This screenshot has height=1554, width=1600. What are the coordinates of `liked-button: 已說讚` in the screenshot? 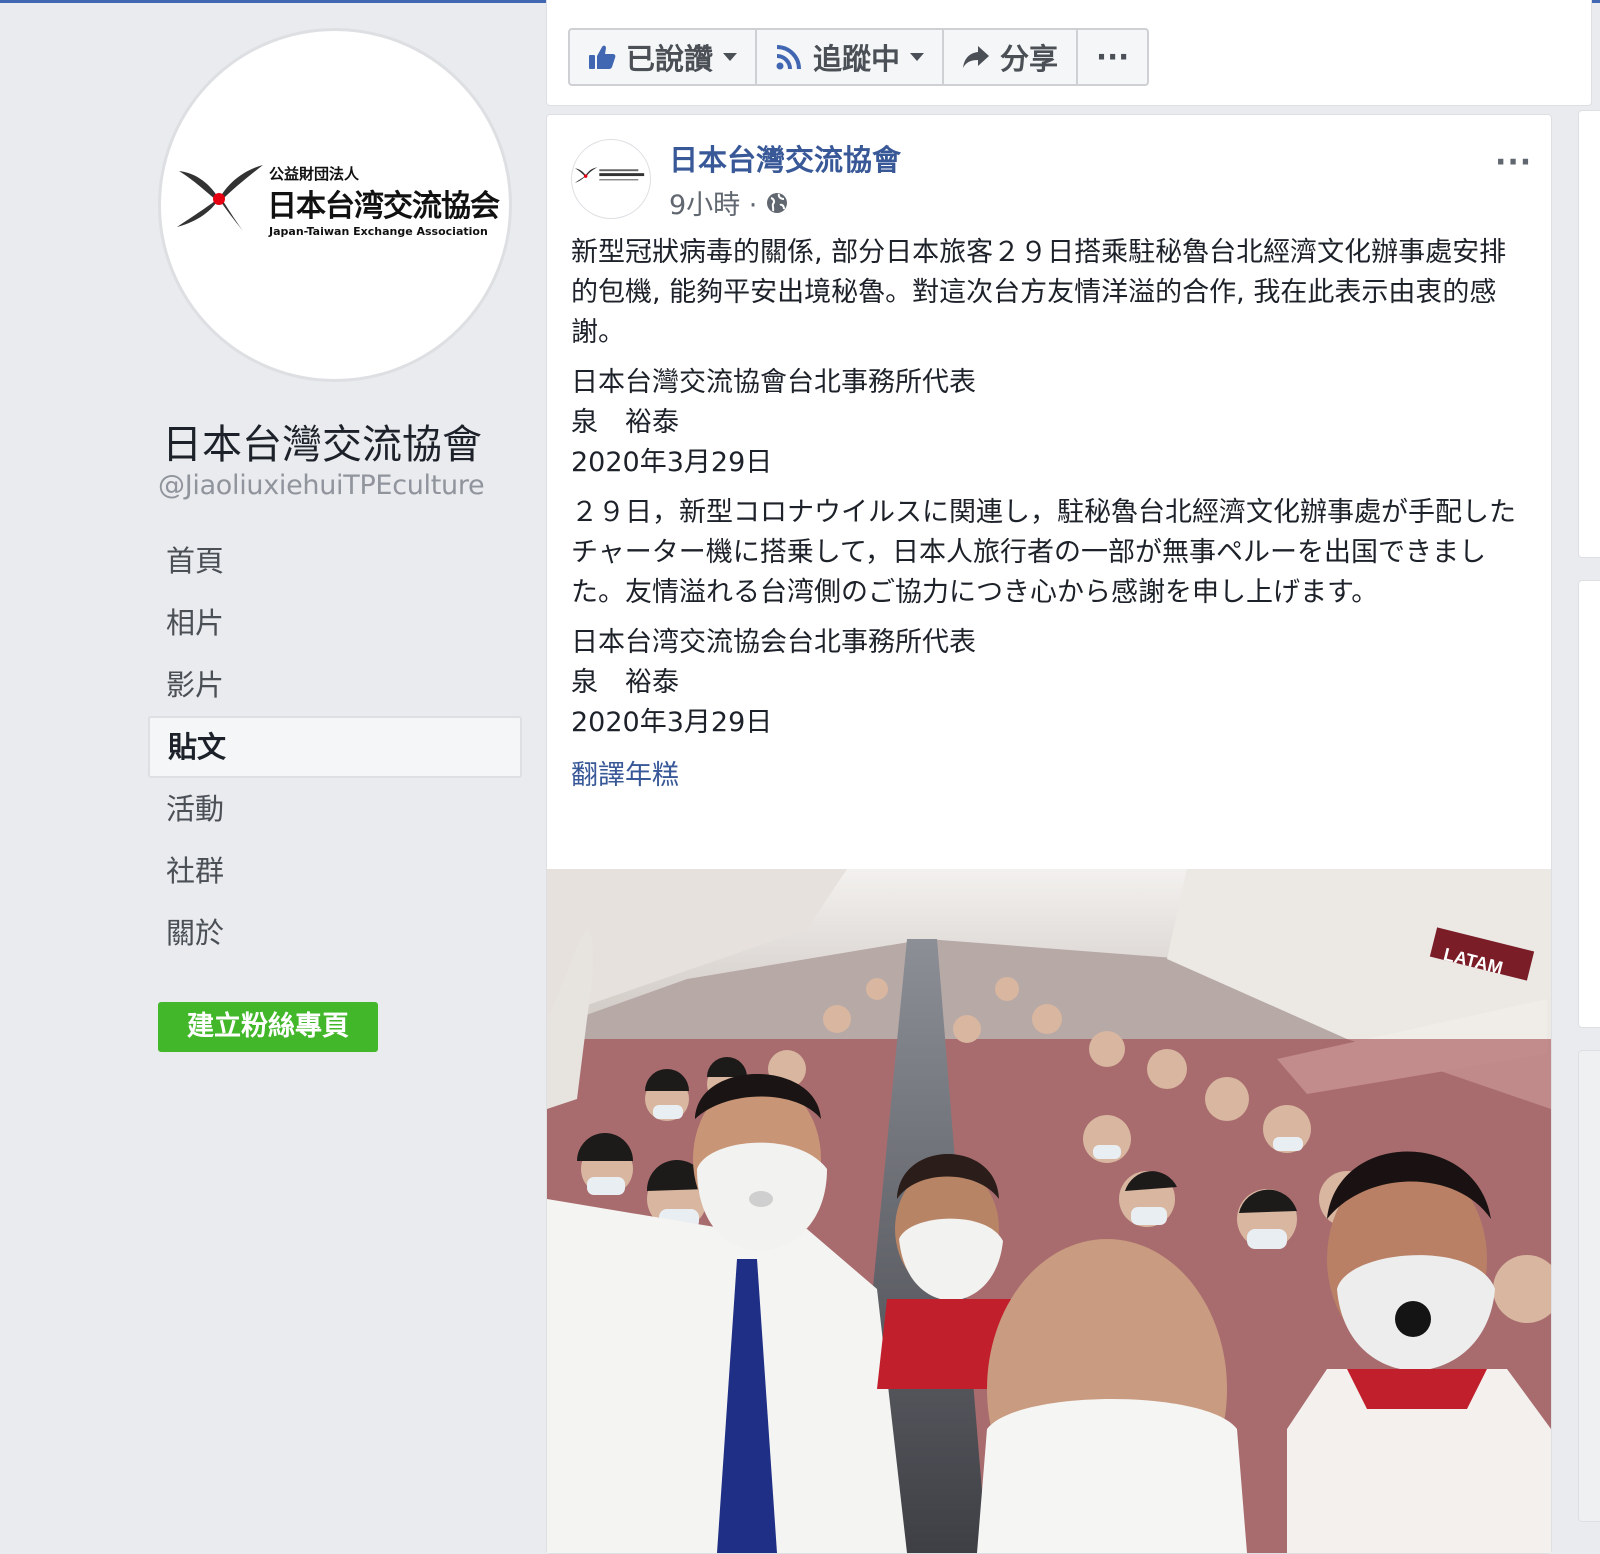 It's located at (664, 57).